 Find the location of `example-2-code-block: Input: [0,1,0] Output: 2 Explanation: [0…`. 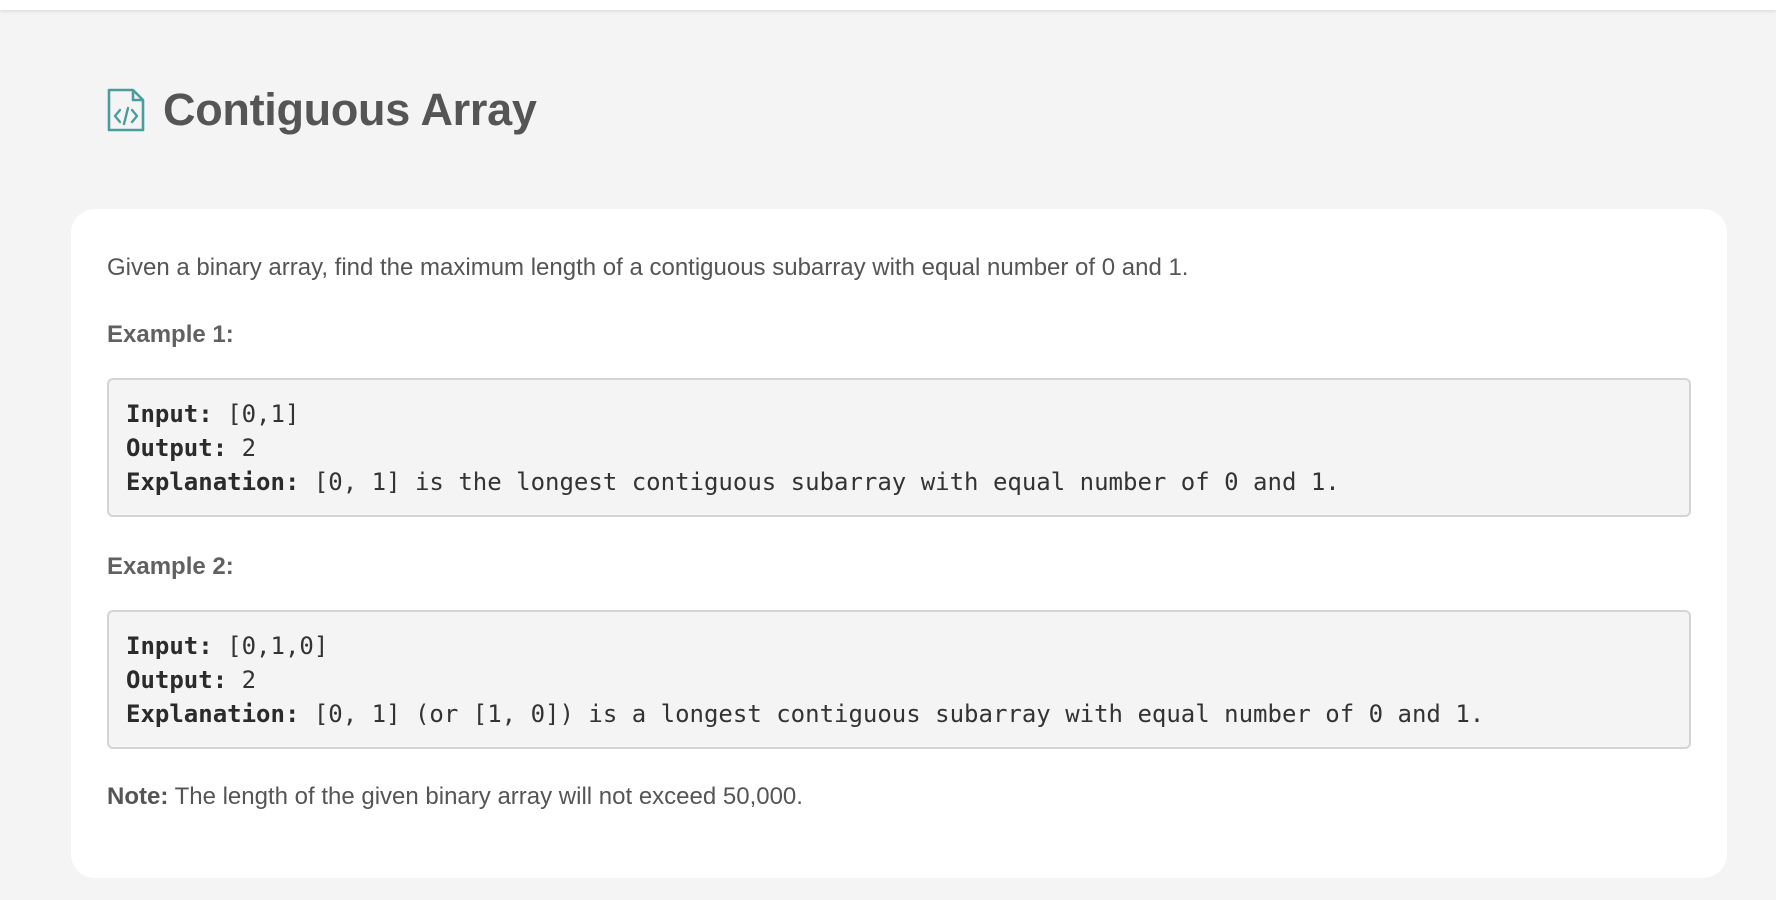

example-2-code-block: Input: [0,1,0] Output: 2 Explanation: [0… is located at coordinates (899, 679).